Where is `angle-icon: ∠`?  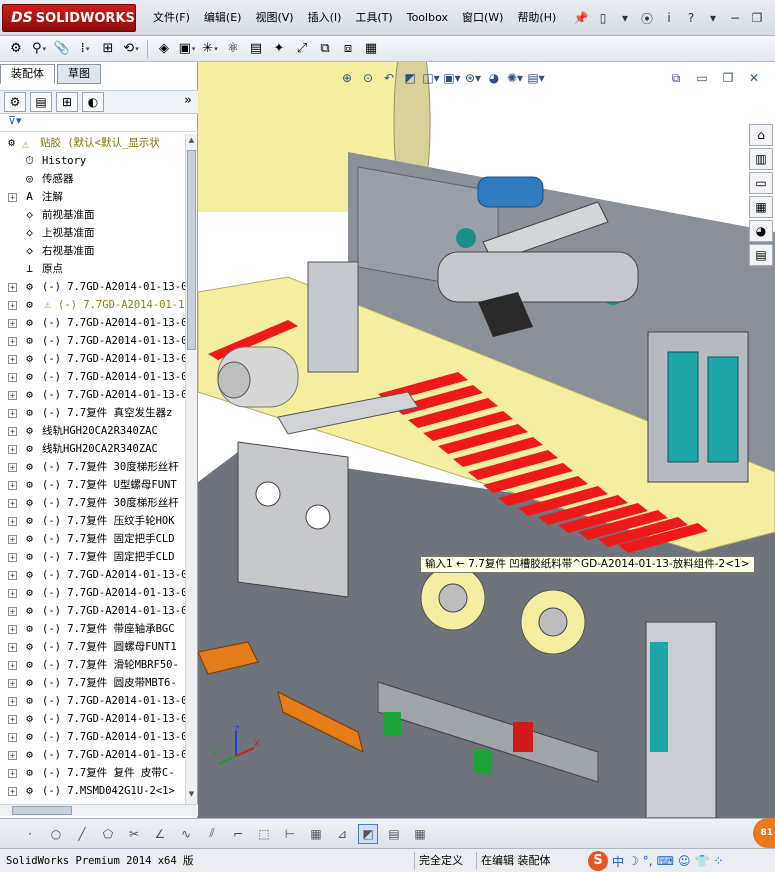
angle-icon: ∠ is located at coordinates (160, 834).